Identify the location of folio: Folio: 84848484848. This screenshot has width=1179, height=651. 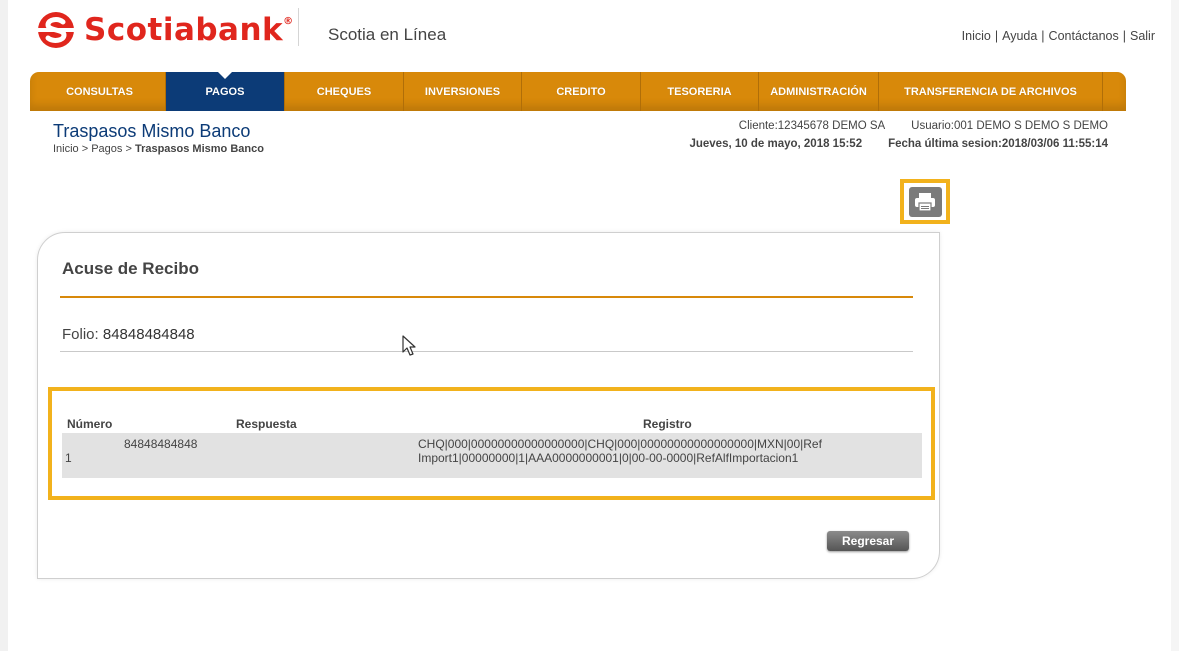
(128, 334).